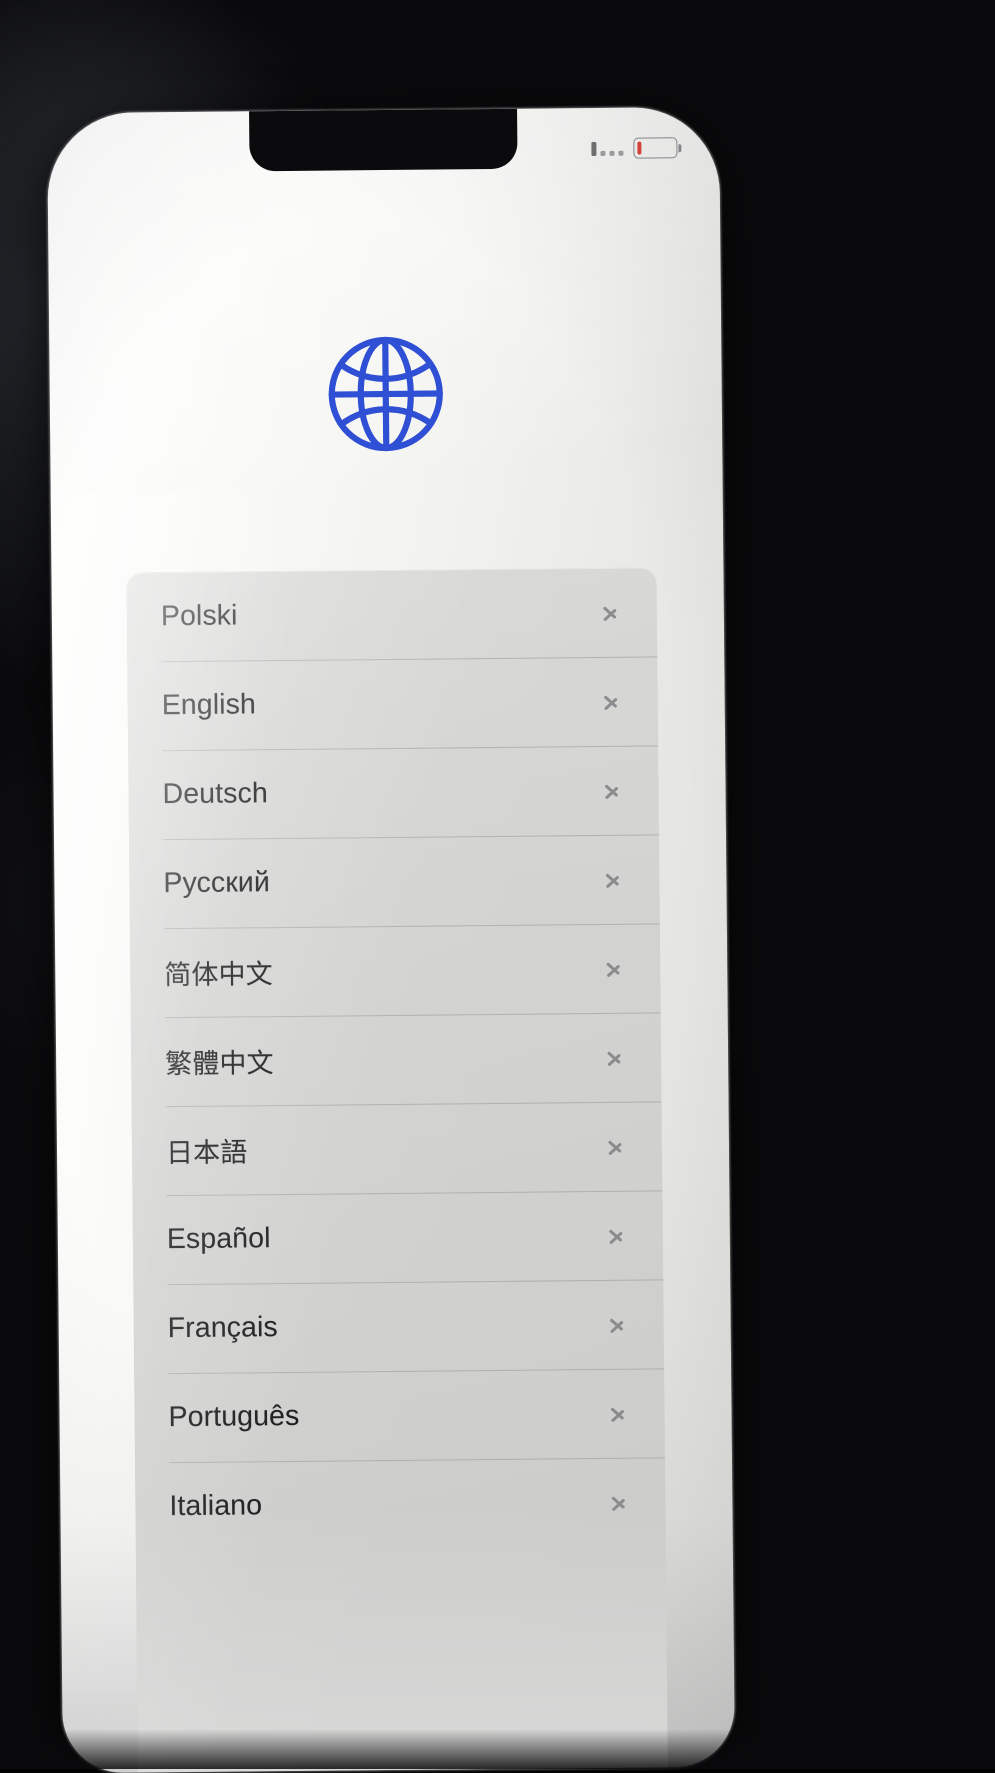 The image size is (995, 1773). I want to click on list-item-label: Português, so click(234, 1416).